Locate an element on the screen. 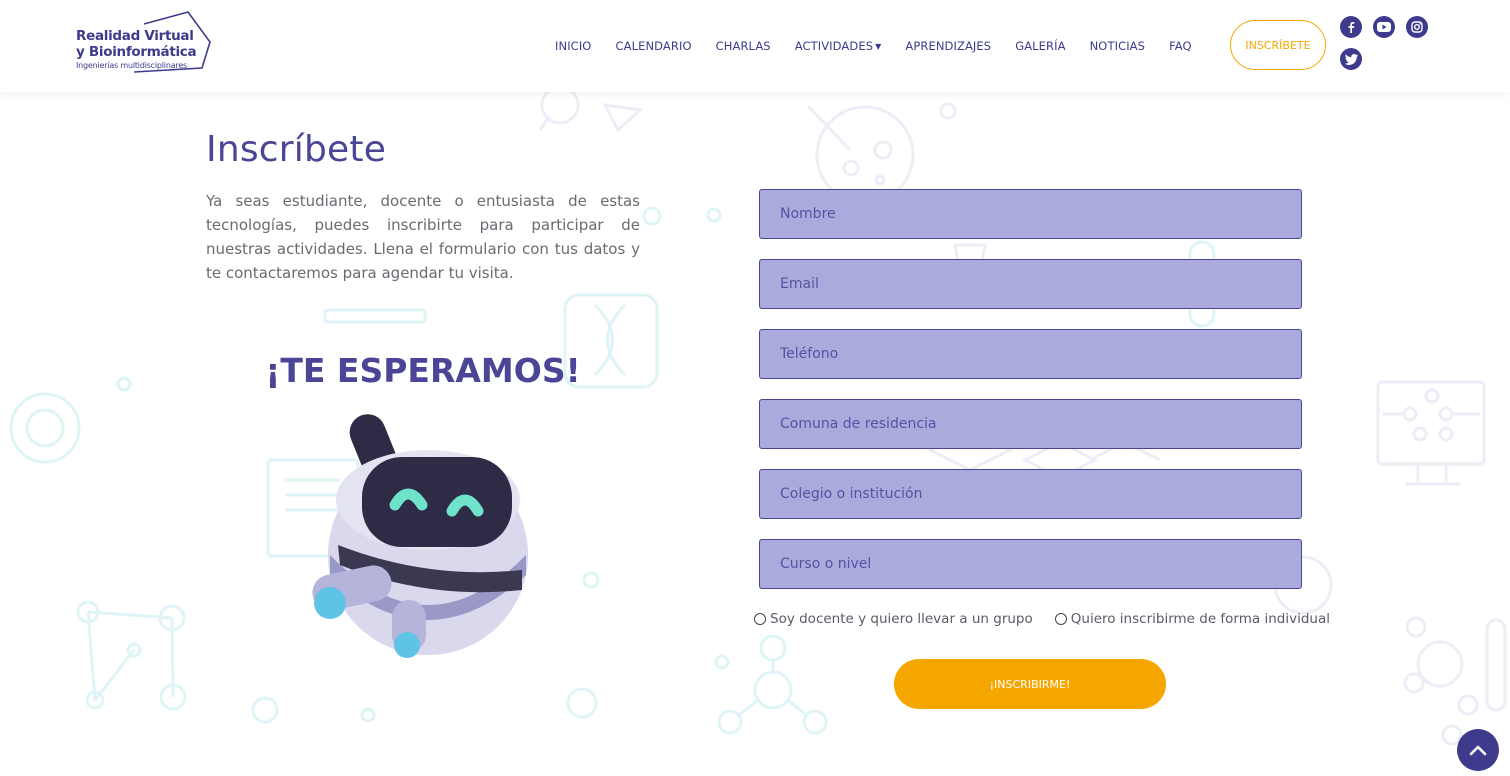 The image size is (1510, 776). nav-galeria: GALERÍA is located at coordinates (1040, 46).